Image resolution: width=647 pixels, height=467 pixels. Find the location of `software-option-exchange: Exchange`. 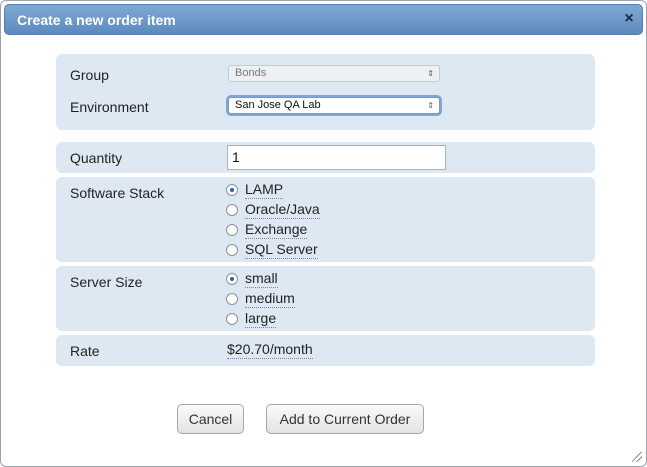

software-option-exchange: Exchange is located at coordinates (267, 230).